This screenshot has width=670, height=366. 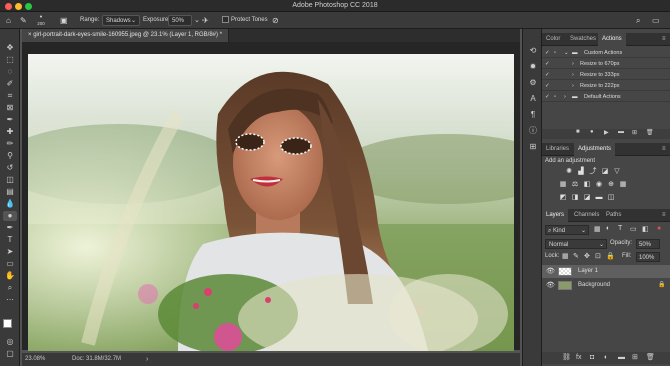 What do you see at coordinates (533, 51) in the screenshot?
I see `history-panel-icon: ⟲` at bounding box center [533, 51].